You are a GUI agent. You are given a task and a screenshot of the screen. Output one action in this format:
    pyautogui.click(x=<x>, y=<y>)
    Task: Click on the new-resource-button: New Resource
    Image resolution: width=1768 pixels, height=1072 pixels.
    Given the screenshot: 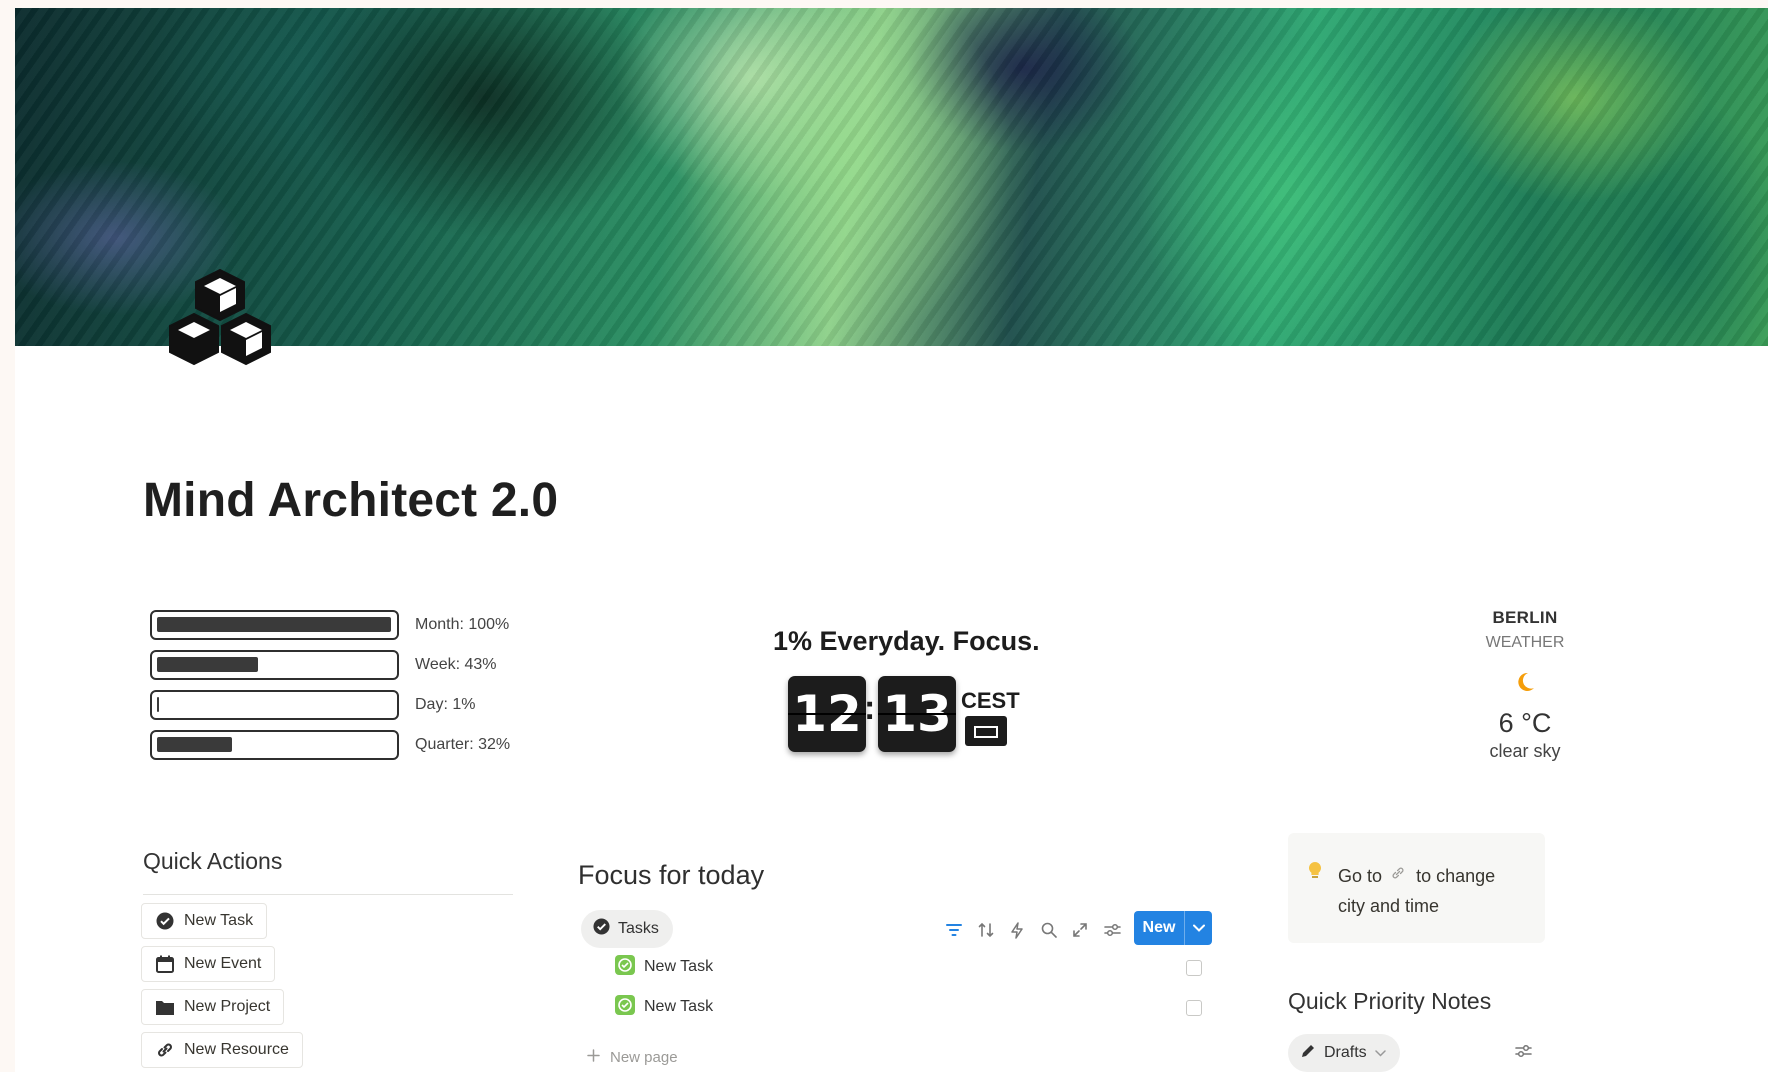 What is the action you would take?
    pyautogui.click(x=222, y=1050)
    